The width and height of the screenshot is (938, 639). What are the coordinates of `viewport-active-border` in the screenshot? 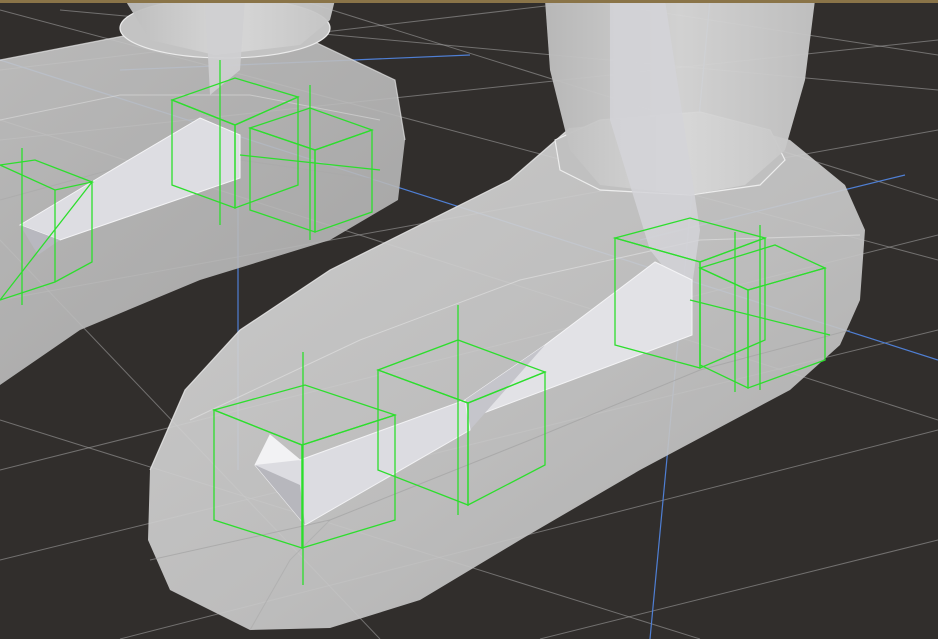 It's located at (469, 1).